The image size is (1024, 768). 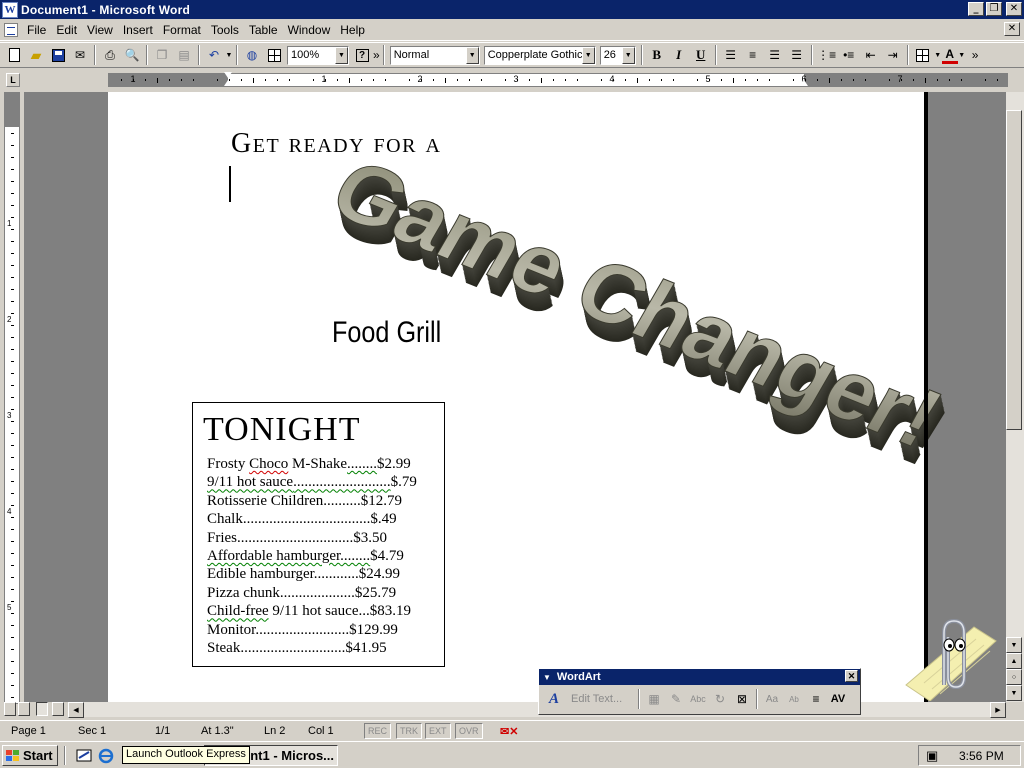 I want to click on status-ext: EXT, so click(x=438, y=731).